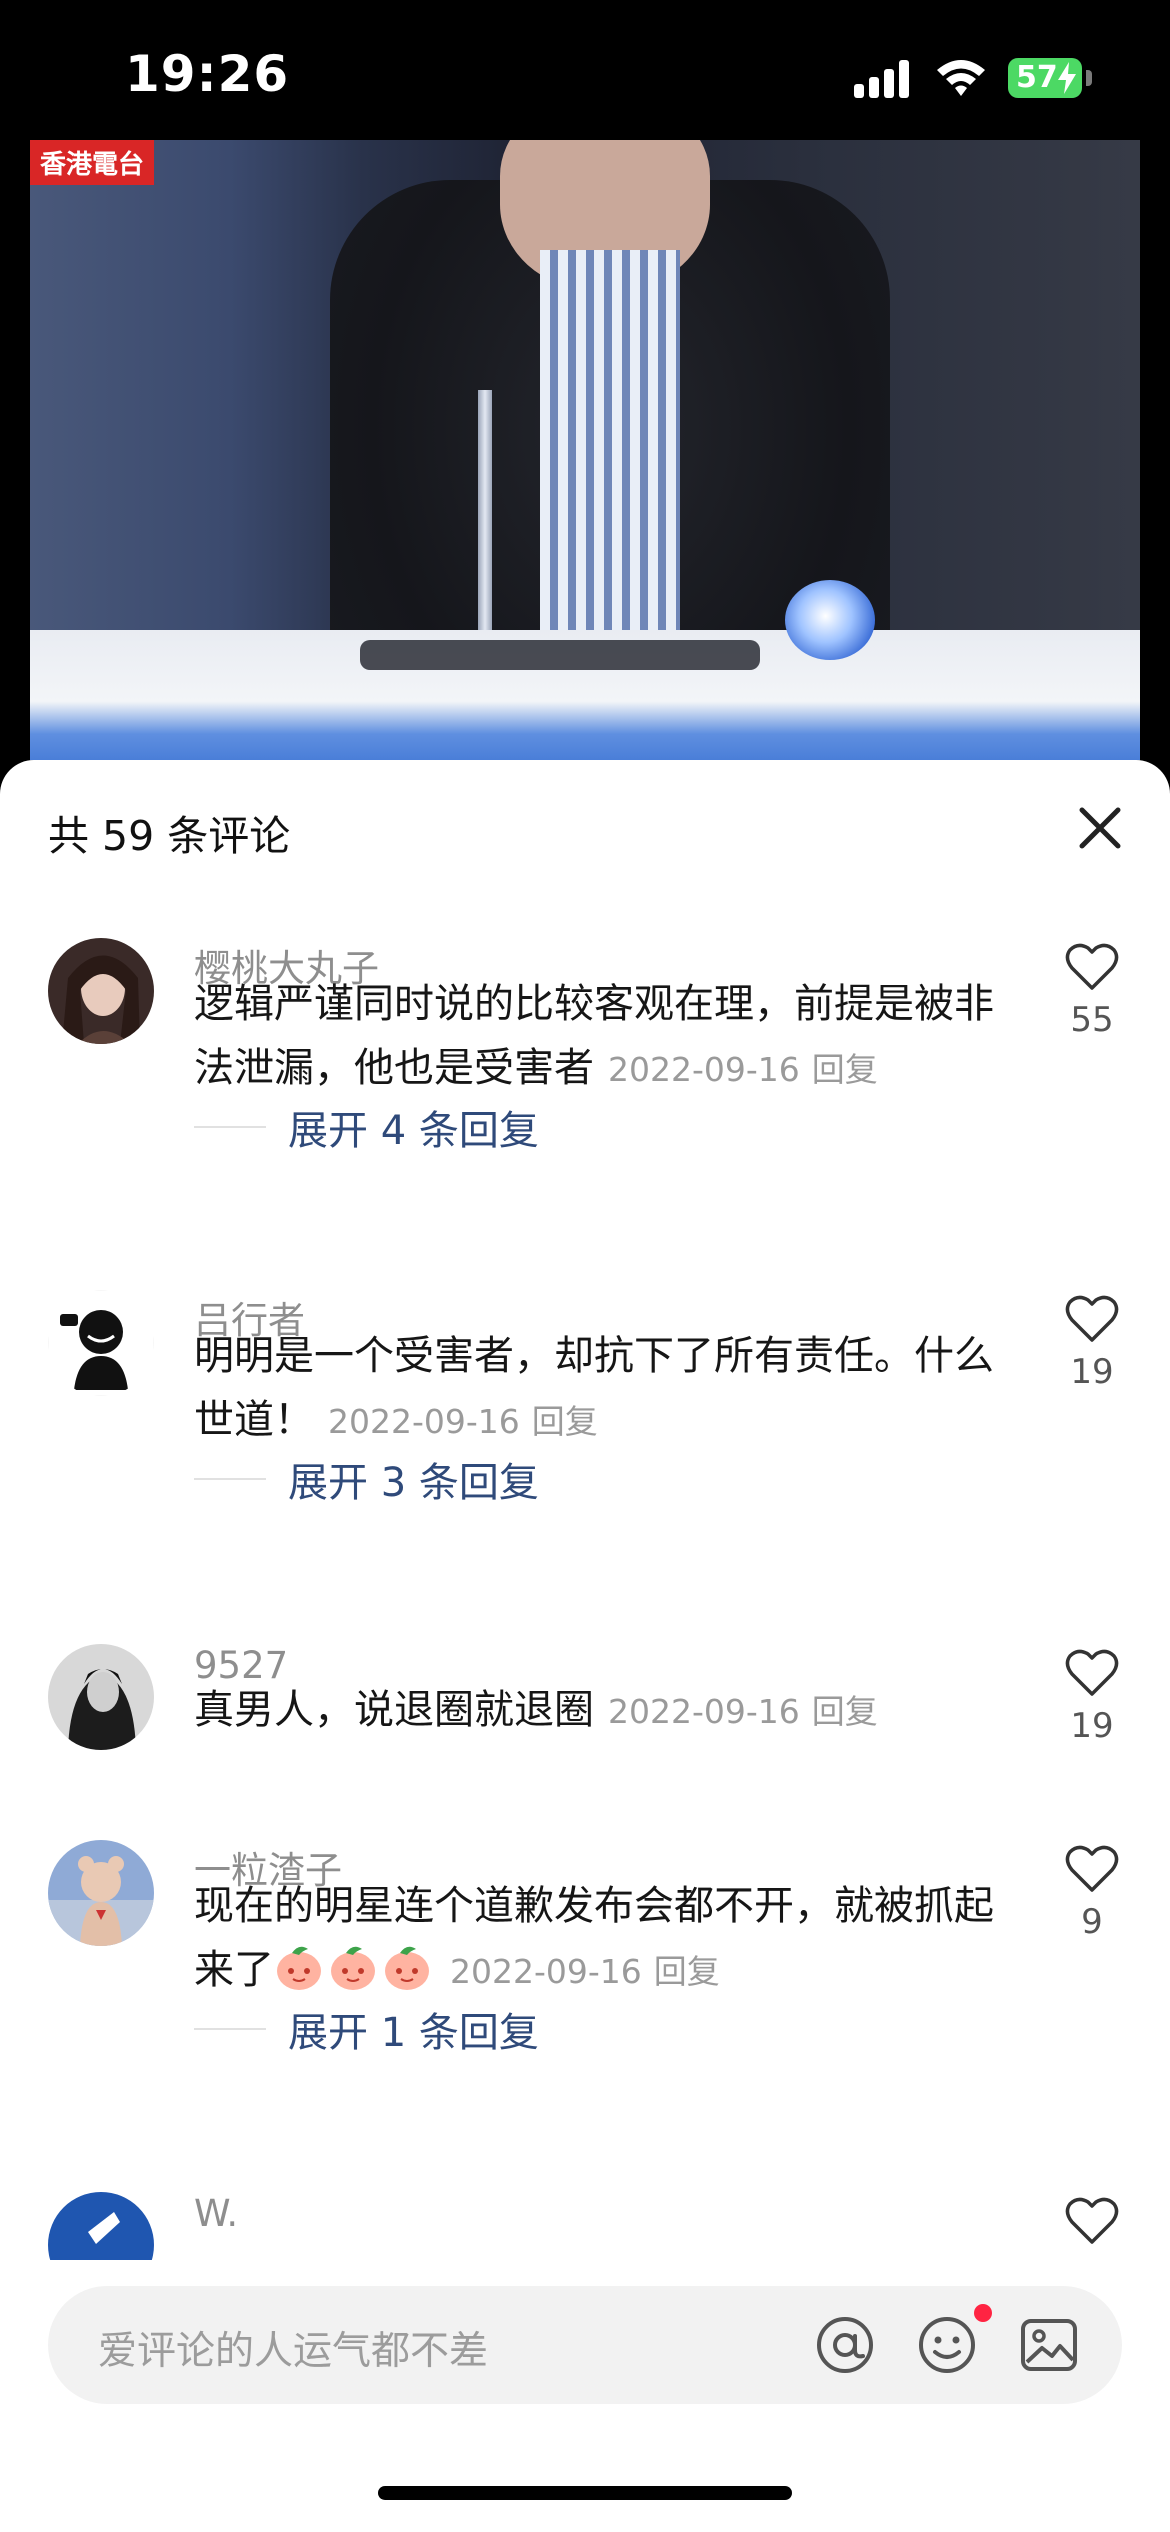 The image size is (1170, 2532). Describe the element at coordinates (169, 836) in the screenshot. I see `comments-count-title: 共 59 条评论` at that location.